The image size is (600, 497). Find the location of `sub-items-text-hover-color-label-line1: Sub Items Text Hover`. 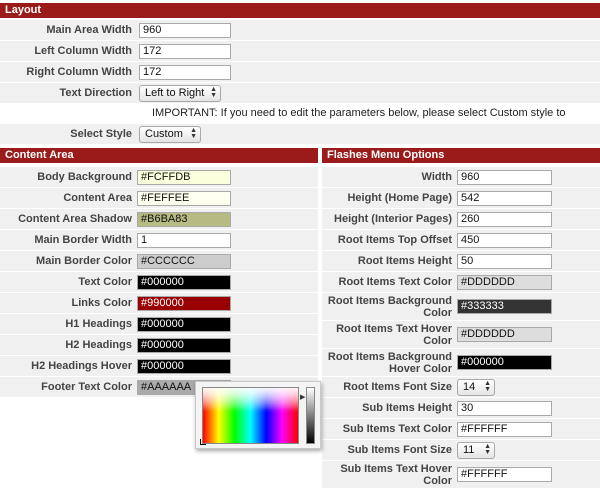

sub-items-text-hover-color-label-line1: Sub Items Text Hover is located at coordinates (396, 469).